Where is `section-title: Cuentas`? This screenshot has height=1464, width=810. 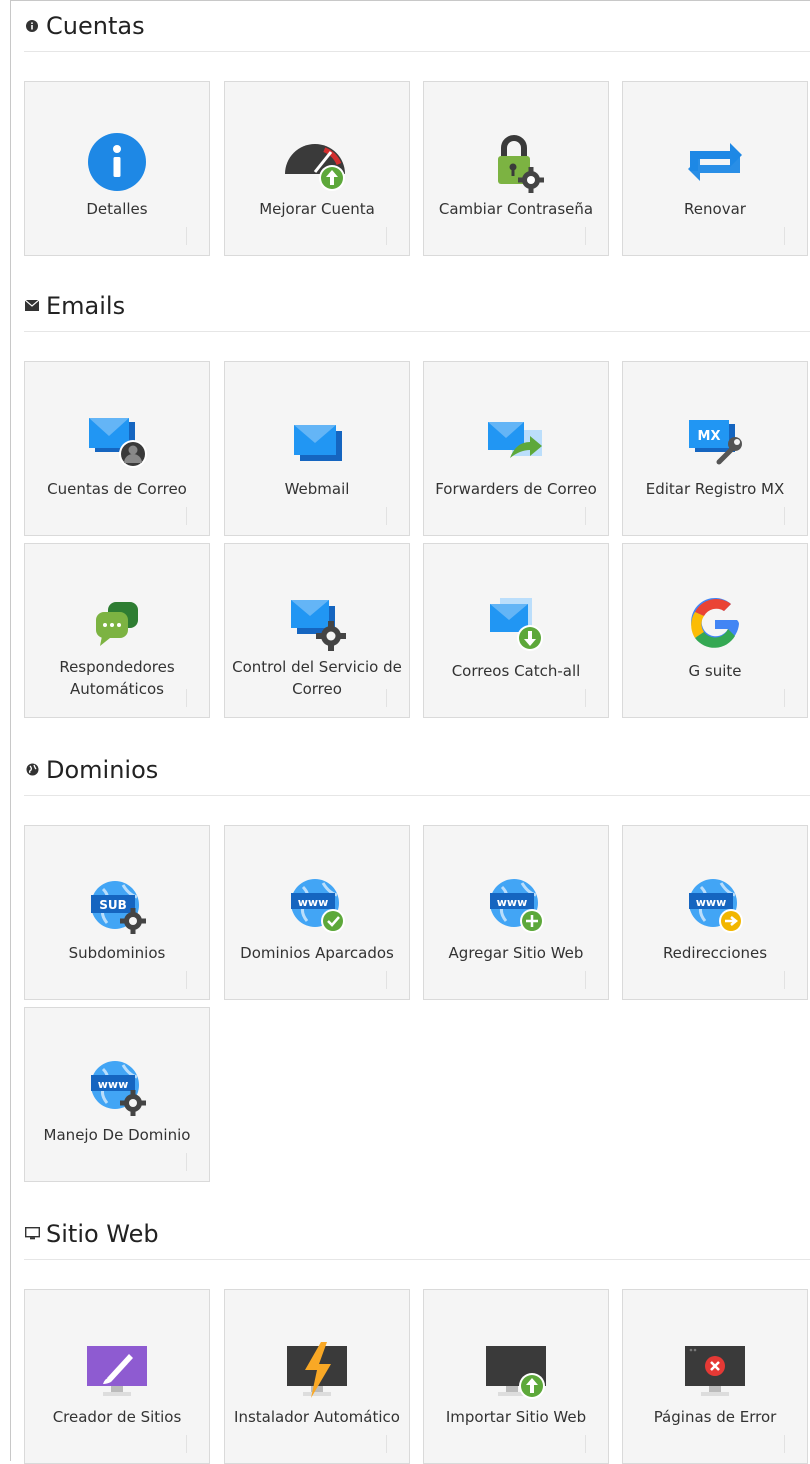 section-title: Cuentas is located at coordinates (95, 25).